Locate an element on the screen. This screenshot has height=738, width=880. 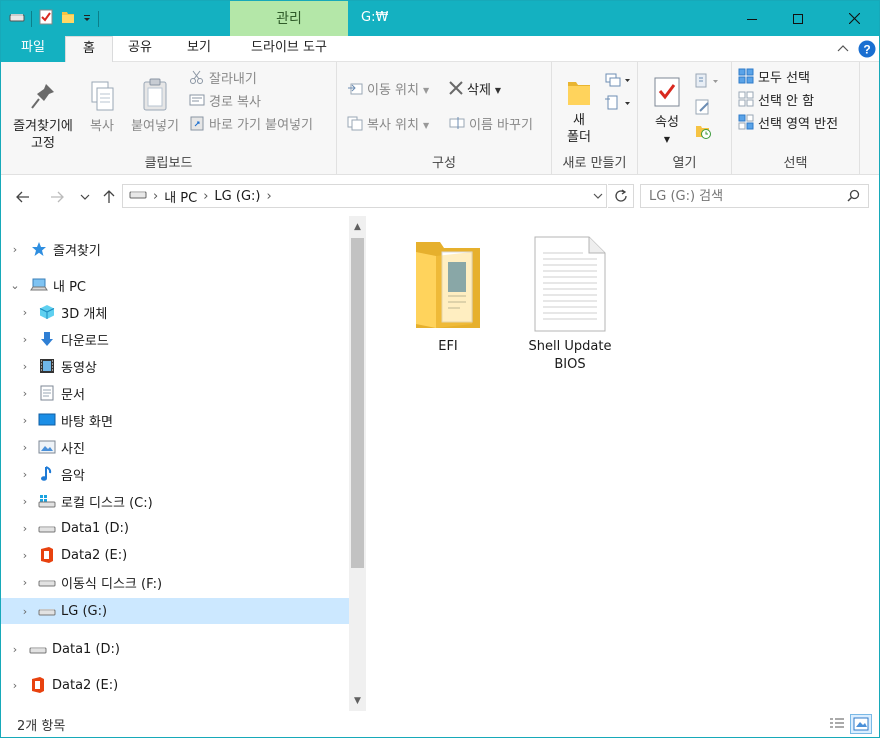
copy-path-icon is located at coordinates (197, 103).